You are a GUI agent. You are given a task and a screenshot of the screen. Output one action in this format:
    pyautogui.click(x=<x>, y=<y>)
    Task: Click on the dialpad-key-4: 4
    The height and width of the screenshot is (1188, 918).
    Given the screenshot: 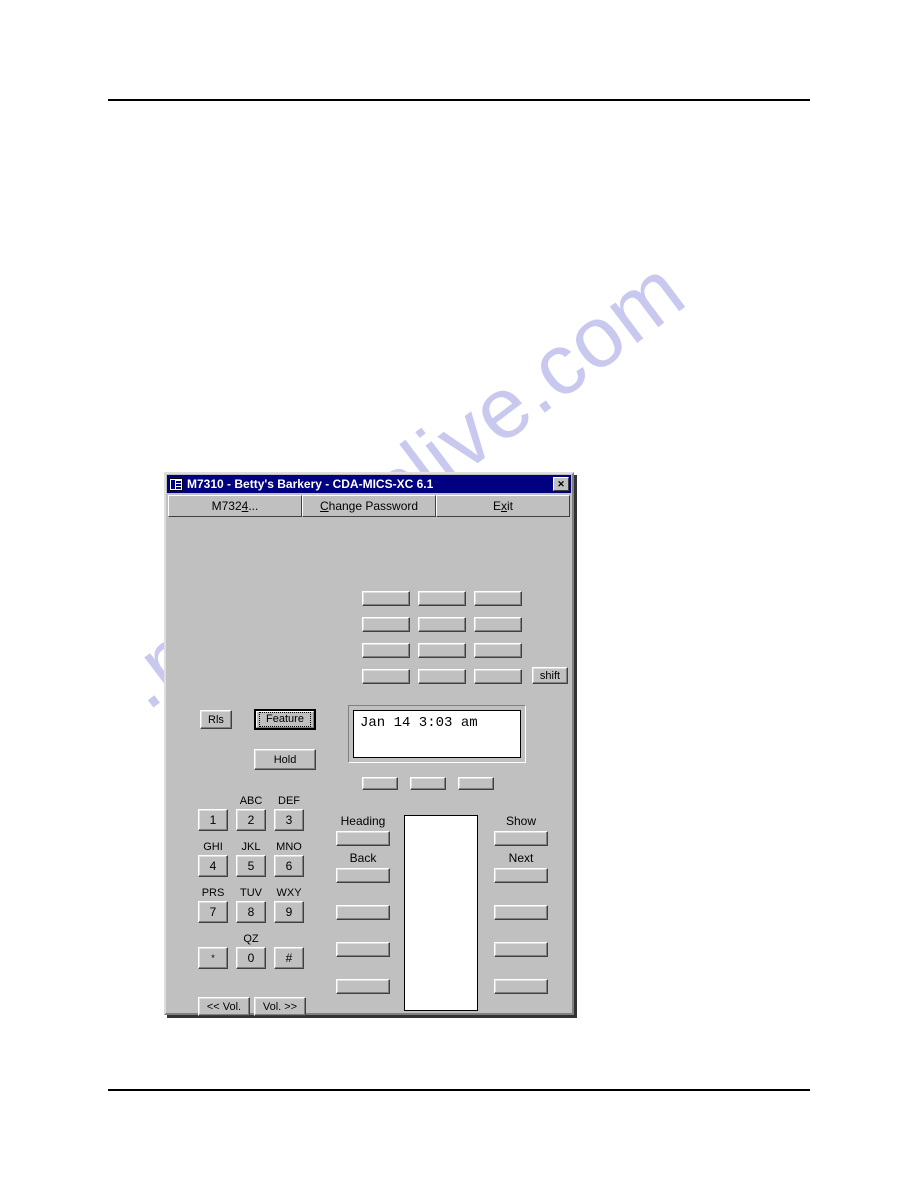 What is the action you would take?
    pyautogui.click(x=213, y=866)
    